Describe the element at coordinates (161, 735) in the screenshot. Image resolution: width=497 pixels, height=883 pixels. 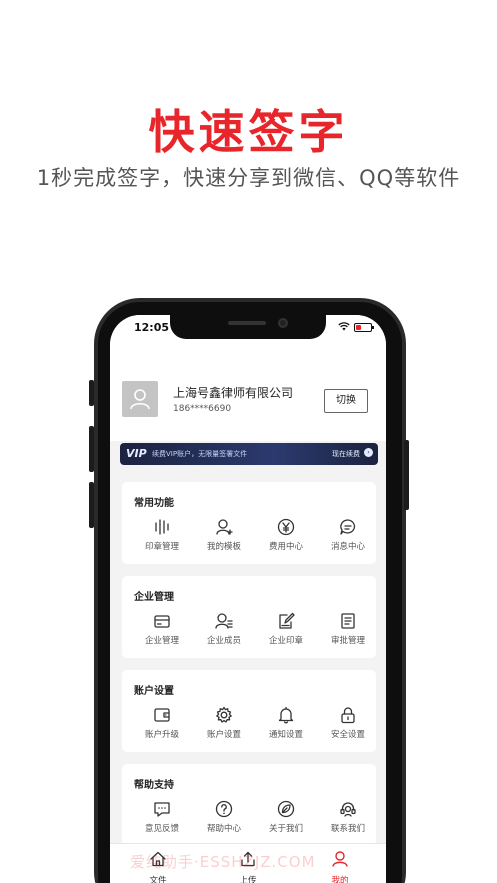
I see `menu-item-label: 账户升级` at that location.